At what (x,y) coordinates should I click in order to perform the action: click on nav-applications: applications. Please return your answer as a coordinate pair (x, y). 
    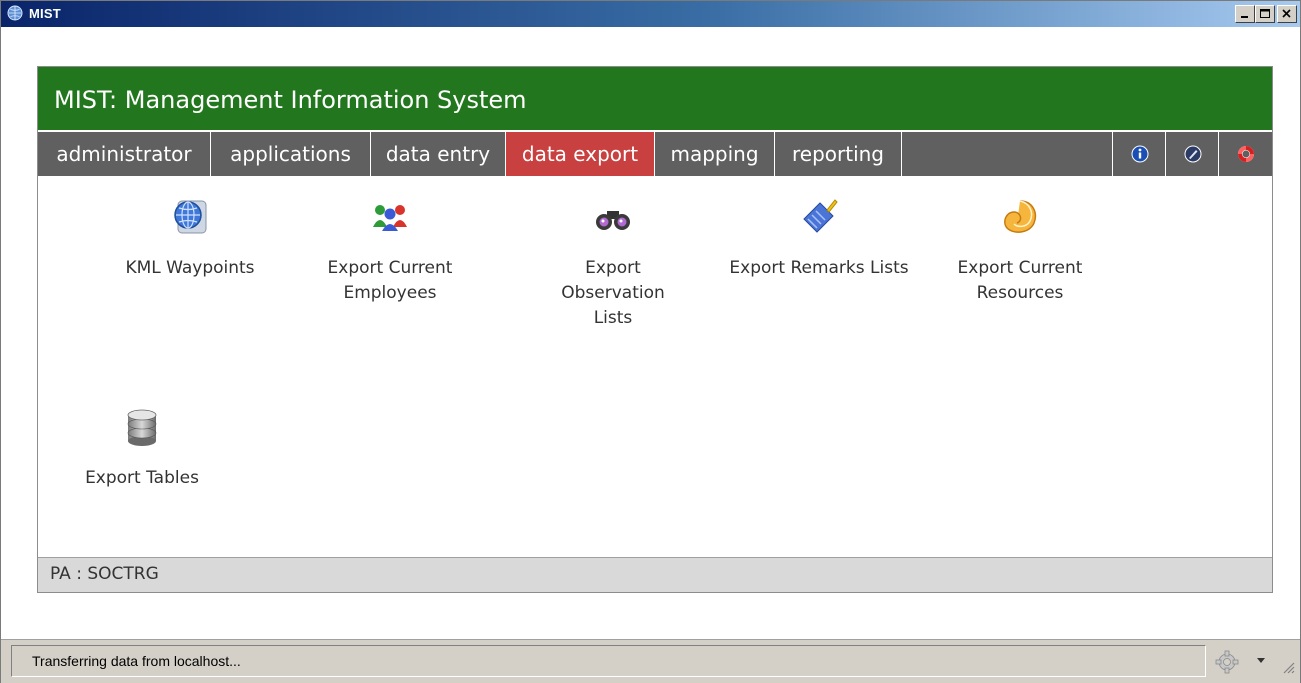
    Looking at the image, I should click on (291, 154).